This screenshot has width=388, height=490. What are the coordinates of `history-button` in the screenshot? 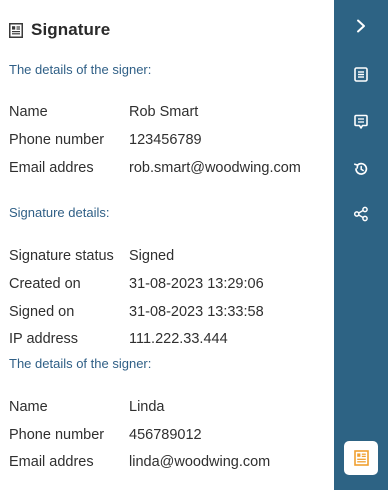 It's located at (361, 169).